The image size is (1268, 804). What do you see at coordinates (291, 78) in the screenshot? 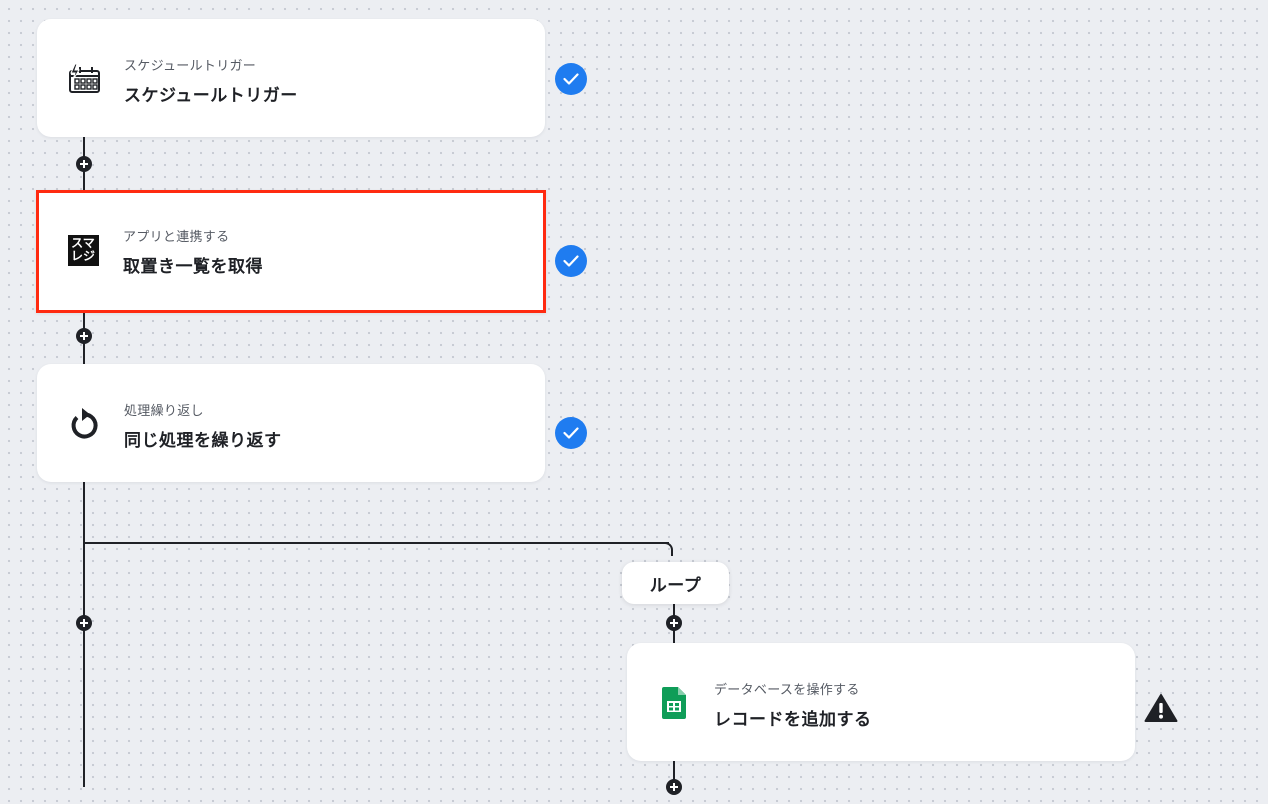
I see `step-card-schedule-trigger: スケジュールトリガー スケジュールトリガー` at bounding box center [291, 78].